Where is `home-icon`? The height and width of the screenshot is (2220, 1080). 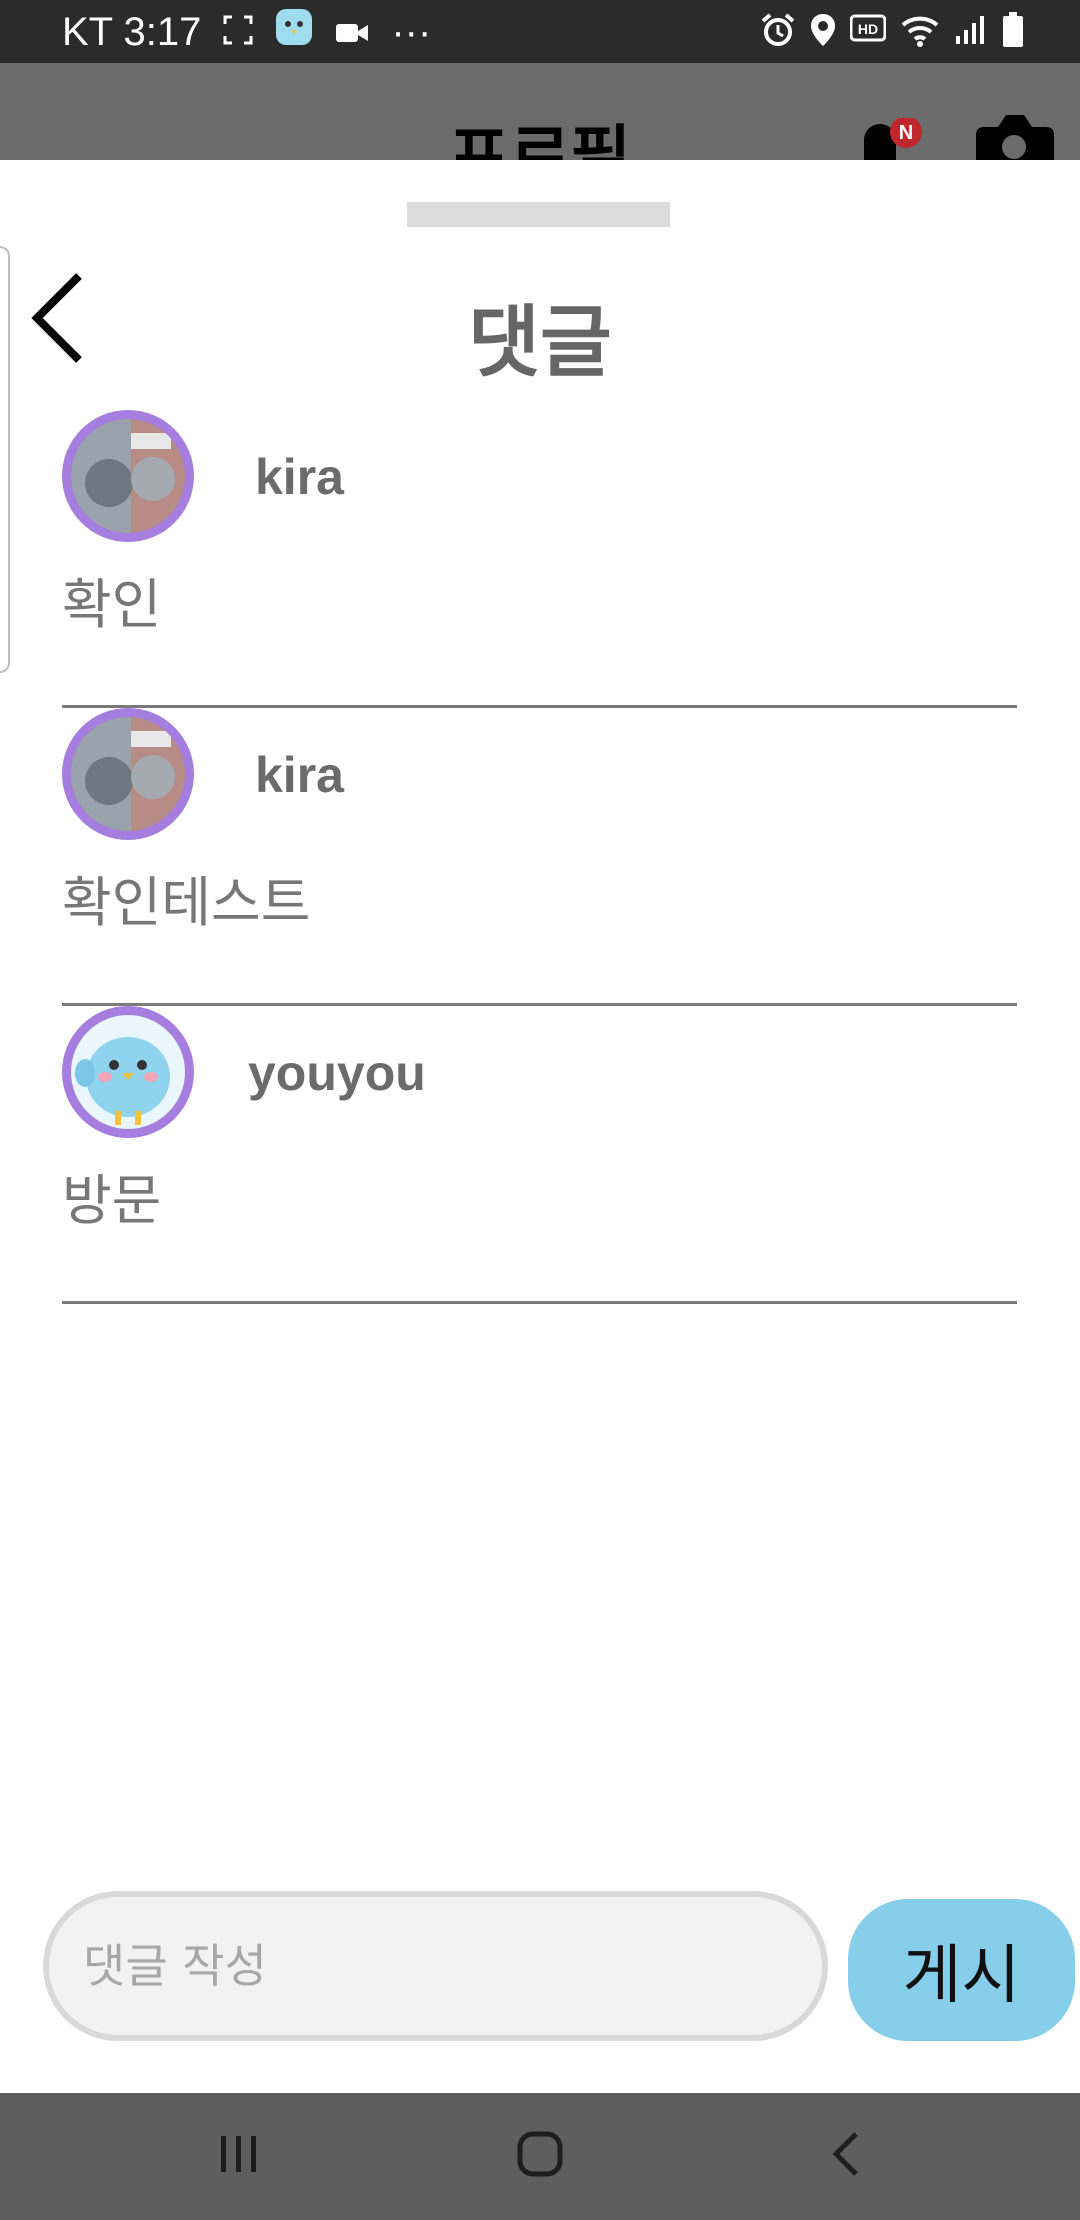
home-icon is located at coordinates (540, 2156).